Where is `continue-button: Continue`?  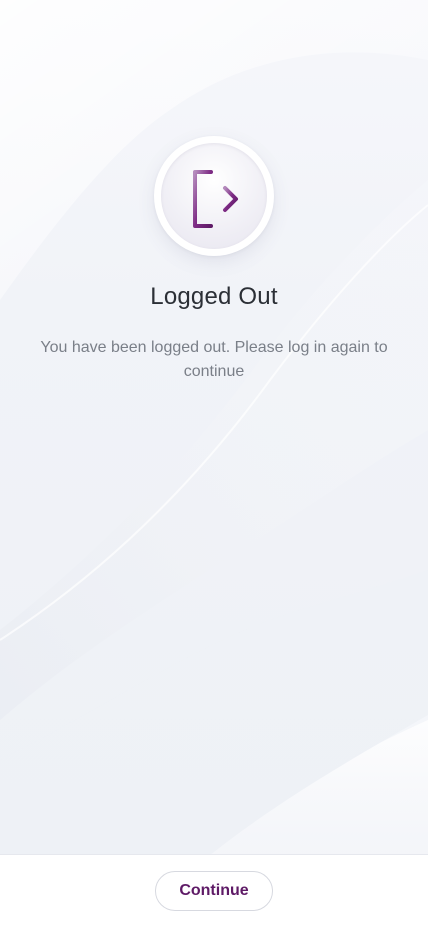 continue-button: Continue is located at coordinates (214, 891).